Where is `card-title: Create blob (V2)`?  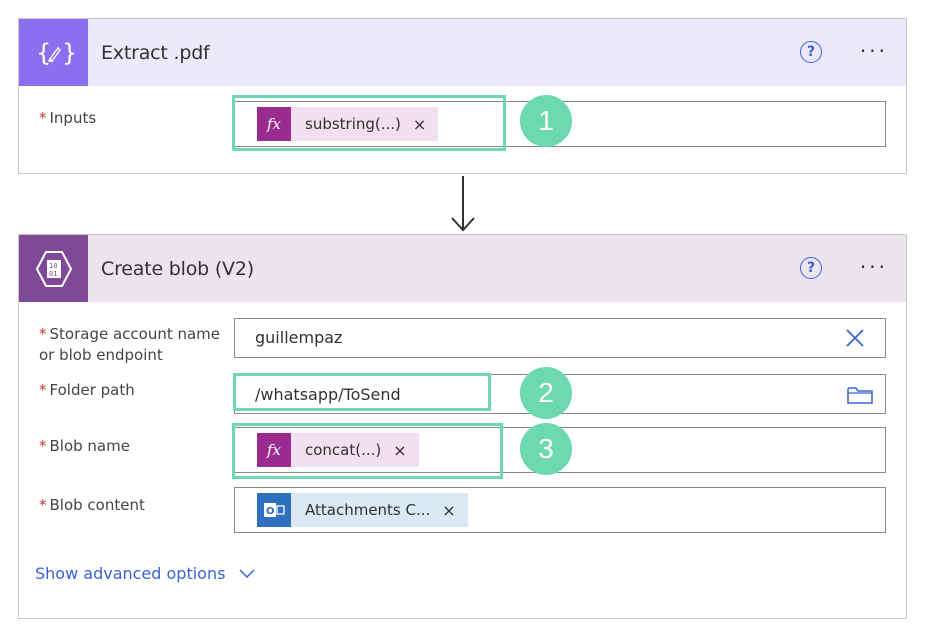 card-title: Create blob (V2) is located at coordinates (177, 268).